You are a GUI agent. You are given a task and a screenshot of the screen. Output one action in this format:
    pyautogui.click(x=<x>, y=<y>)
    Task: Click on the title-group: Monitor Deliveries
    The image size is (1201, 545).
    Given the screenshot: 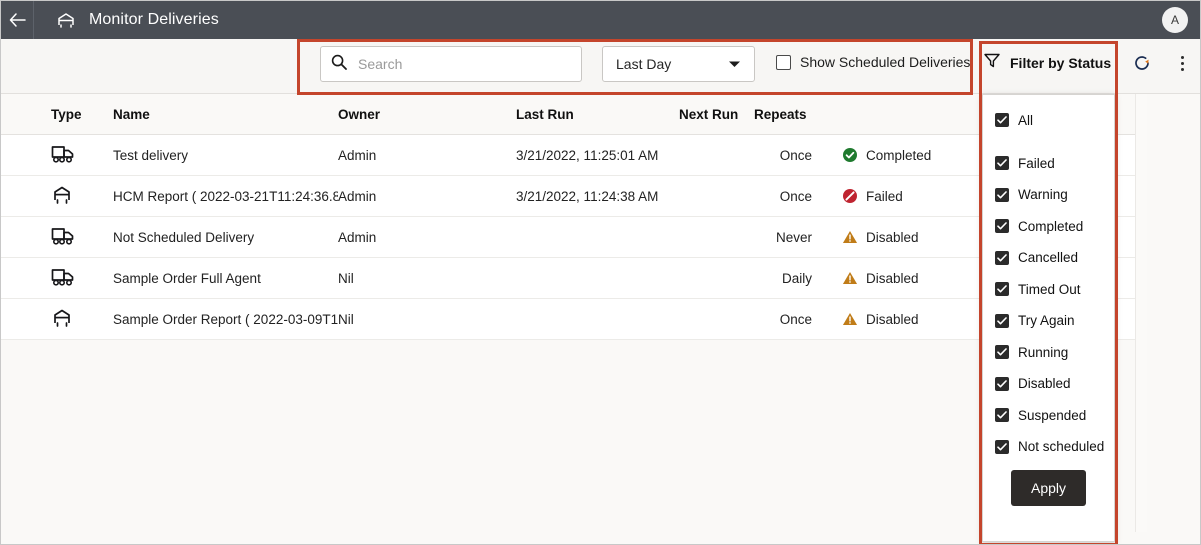 What is the action you would take?
    pyautogui.click(x=126, y=20)
    